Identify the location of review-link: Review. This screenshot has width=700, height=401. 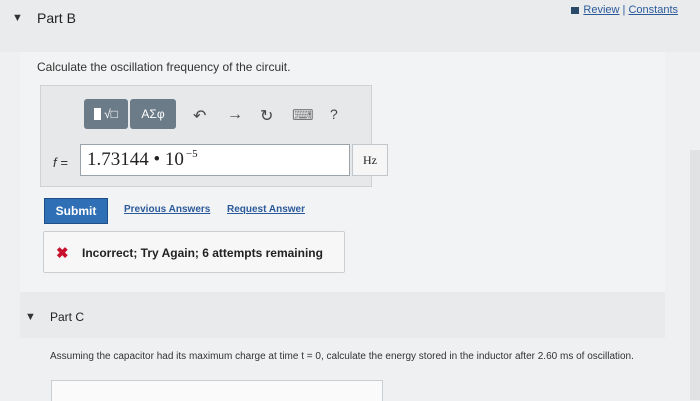
(601, 10).